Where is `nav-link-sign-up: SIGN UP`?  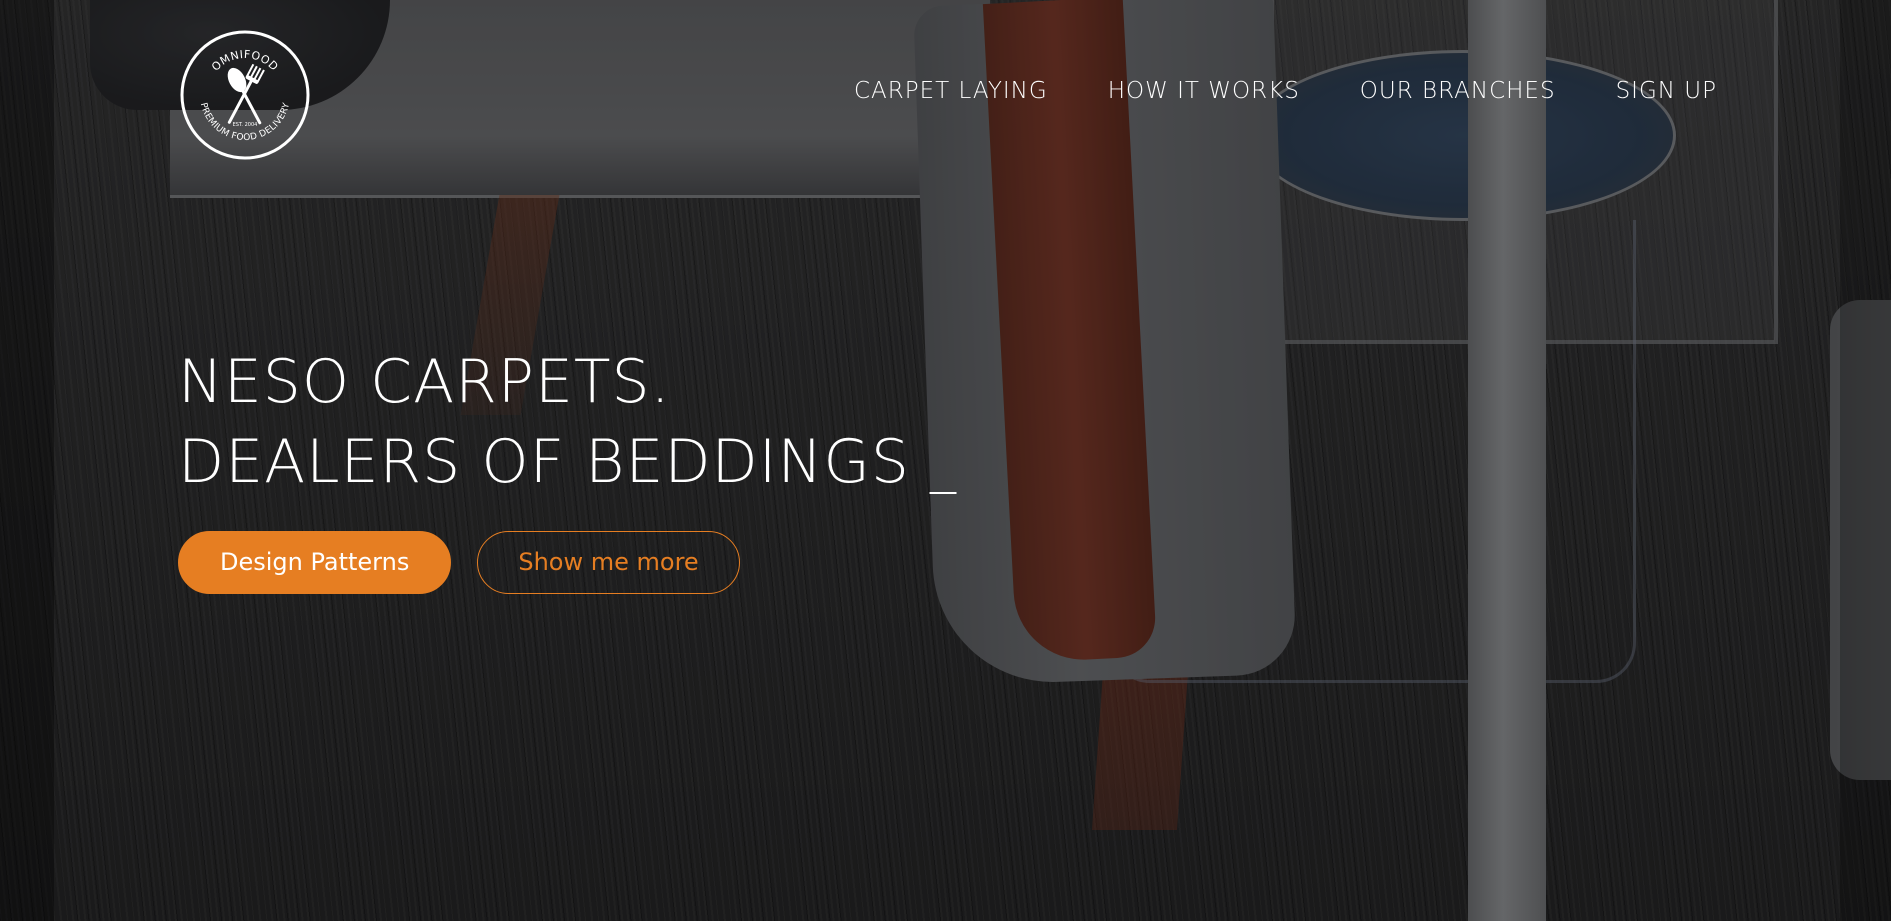 nav-link-sign-up: SIGN UP is located at coordinates (1666, 91).